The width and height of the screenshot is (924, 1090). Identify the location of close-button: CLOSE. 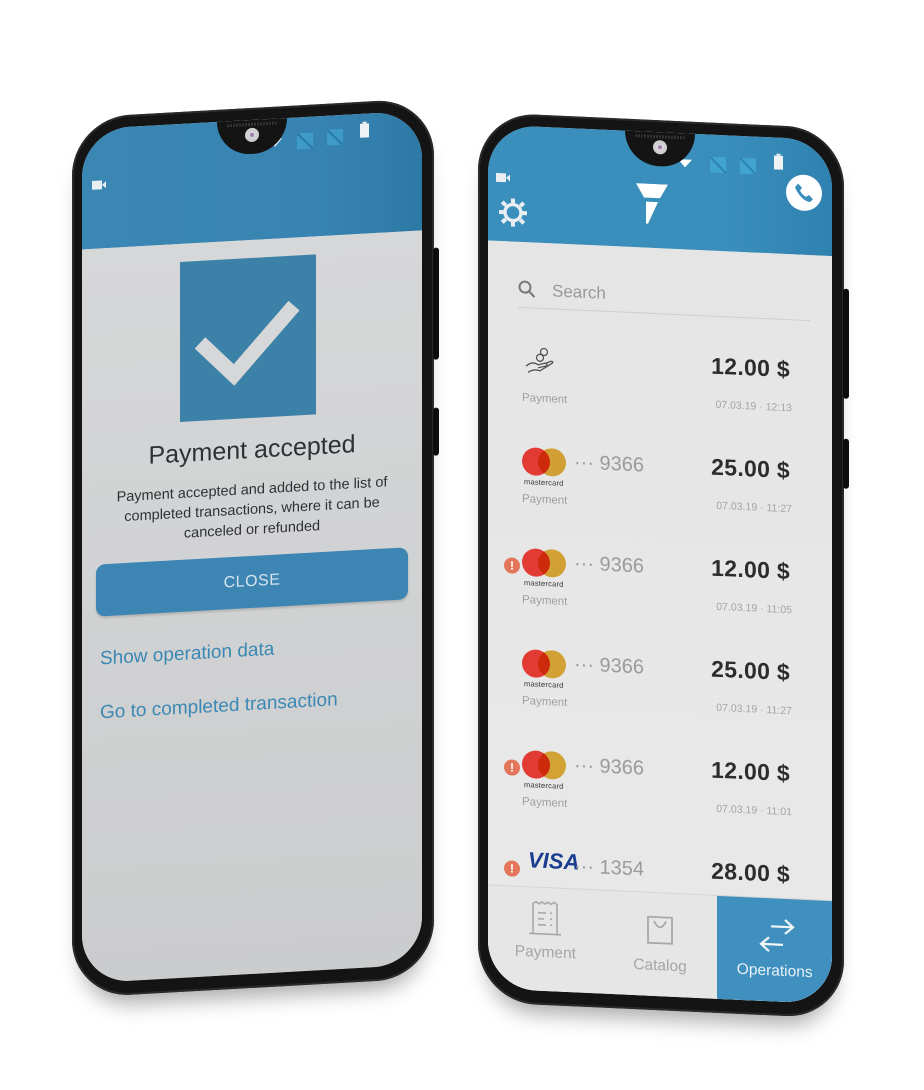
(252, 582).